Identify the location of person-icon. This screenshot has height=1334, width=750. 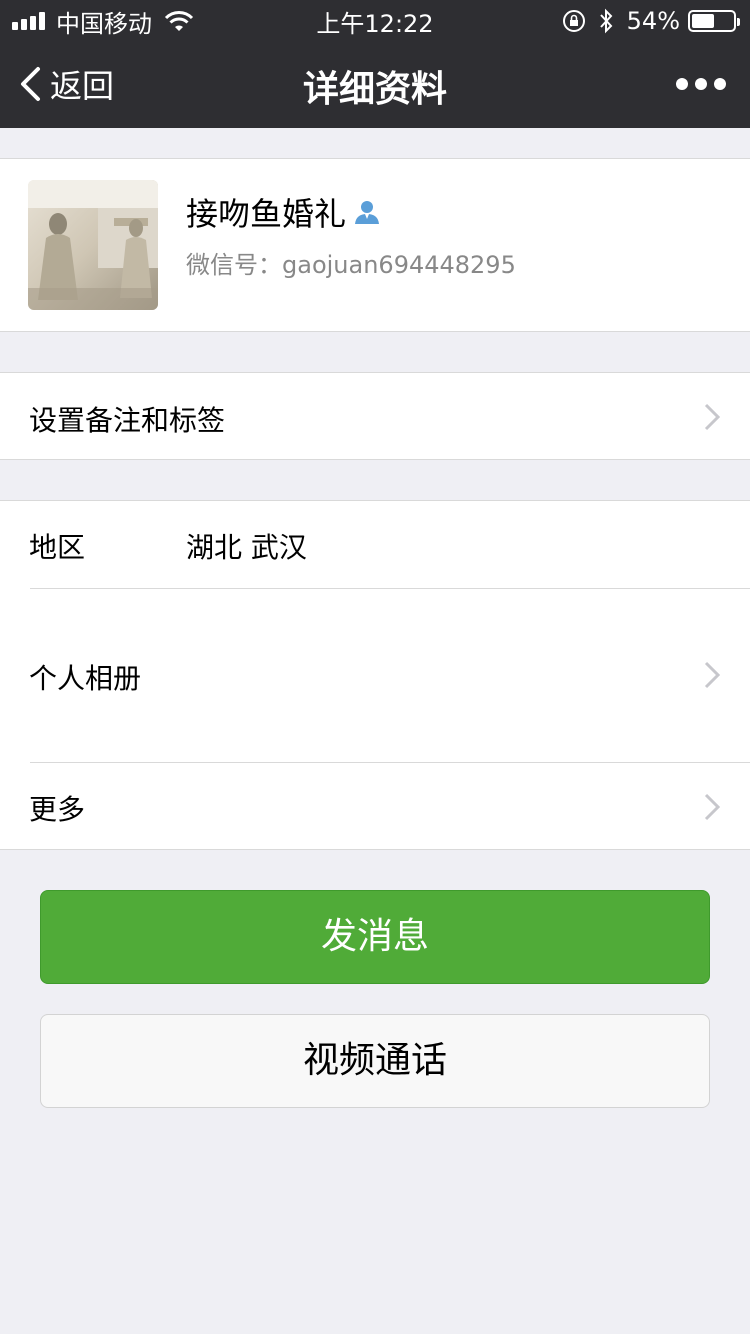
(367, 212).